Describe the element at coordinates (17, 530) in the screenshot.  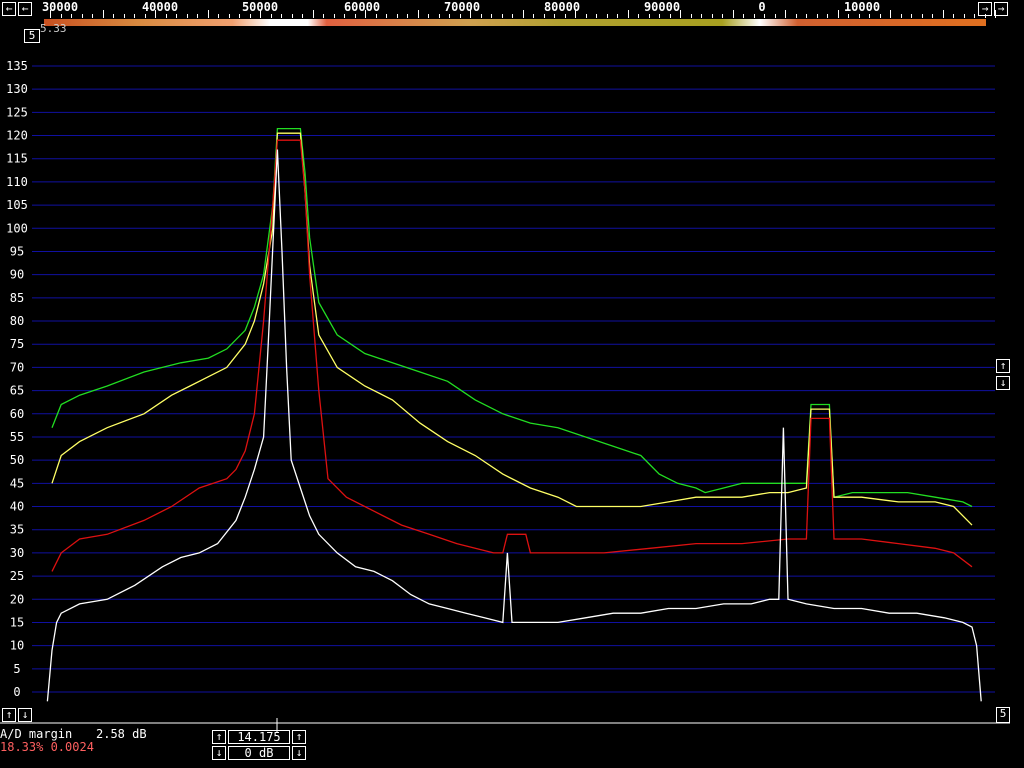
I see `y-tick-label: 35` at that location.